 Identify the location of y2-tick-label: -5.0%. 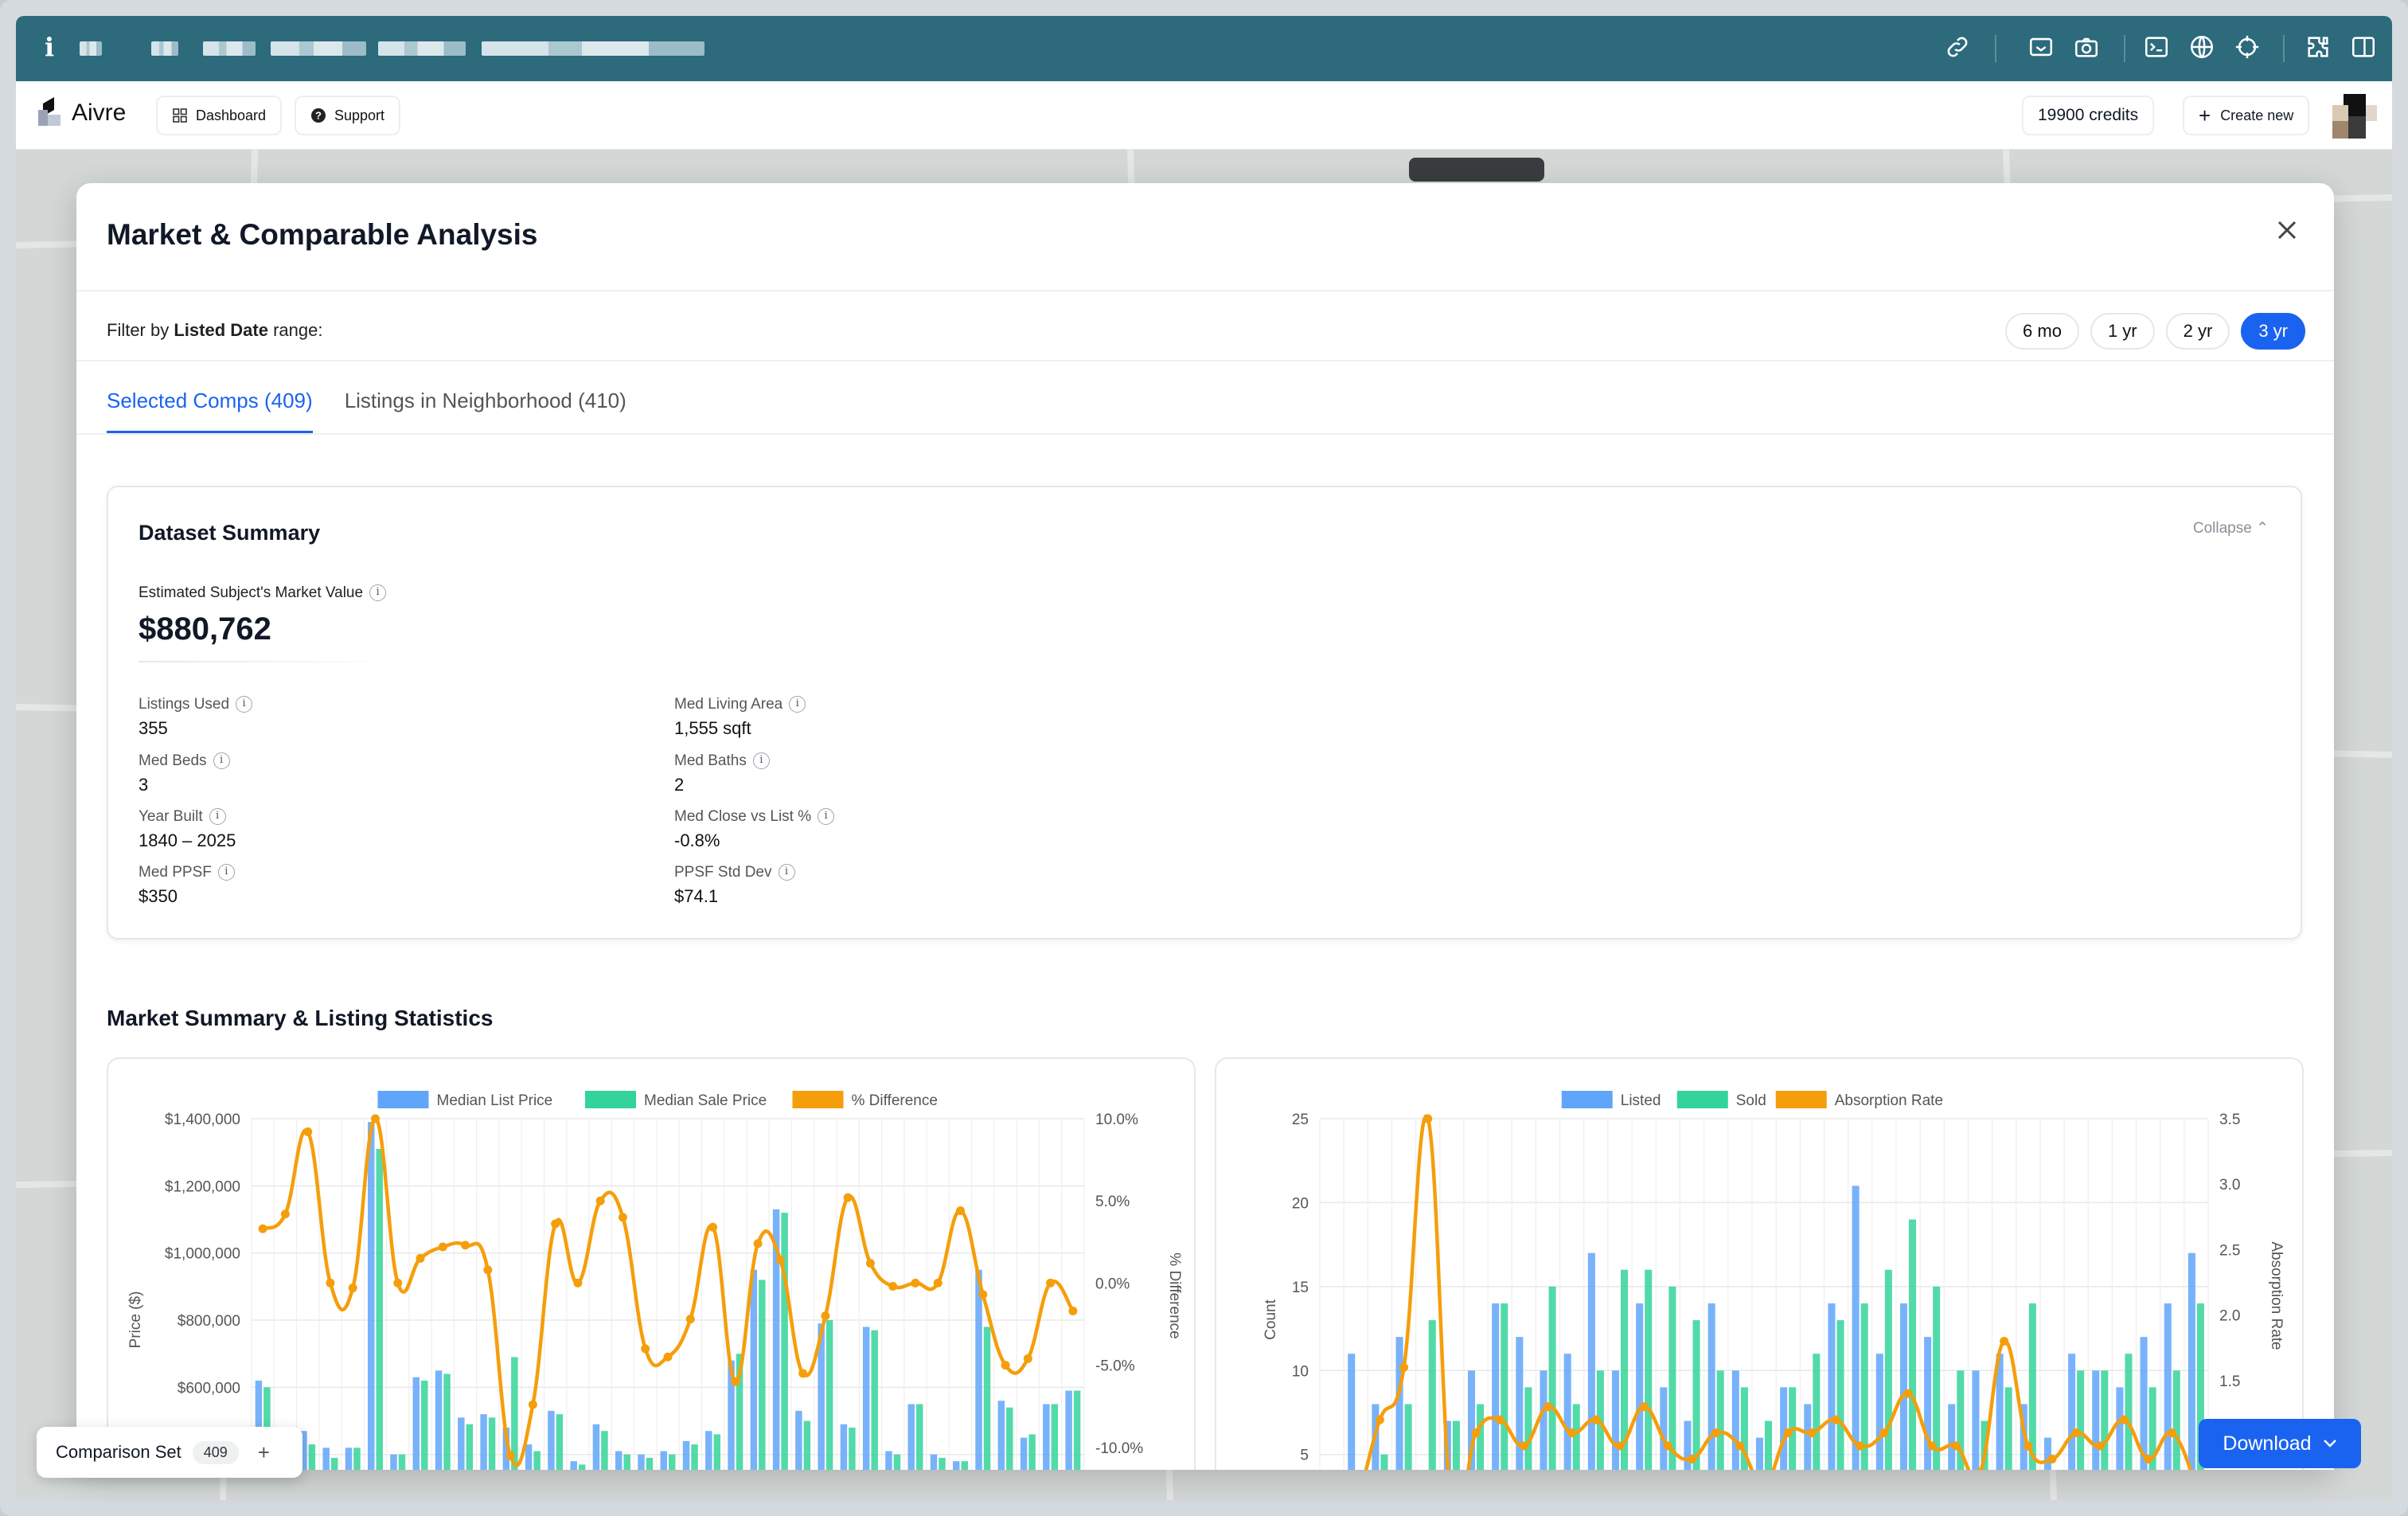
(1115, 1366).